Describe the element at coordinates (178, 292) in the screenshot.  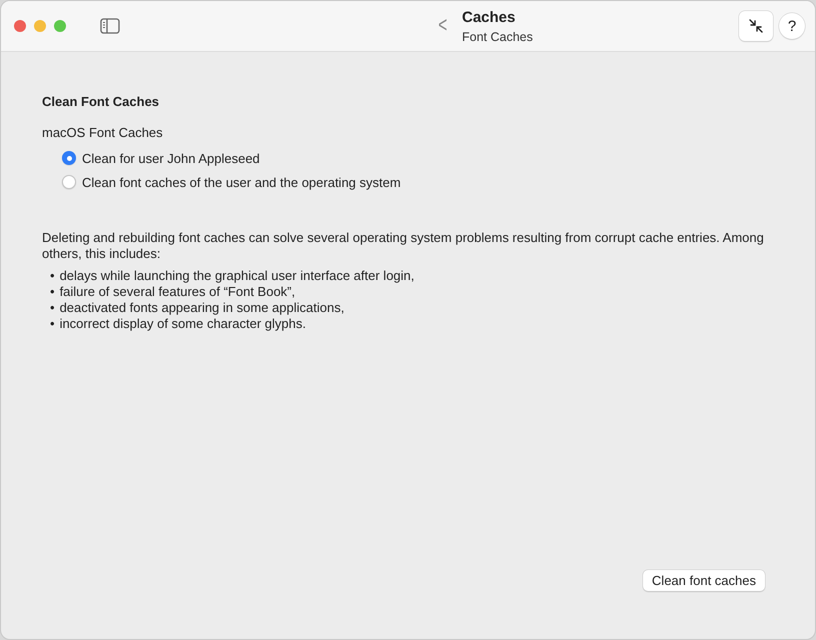
I see `list-item: failure of several features of “Font Book”,` at that location.